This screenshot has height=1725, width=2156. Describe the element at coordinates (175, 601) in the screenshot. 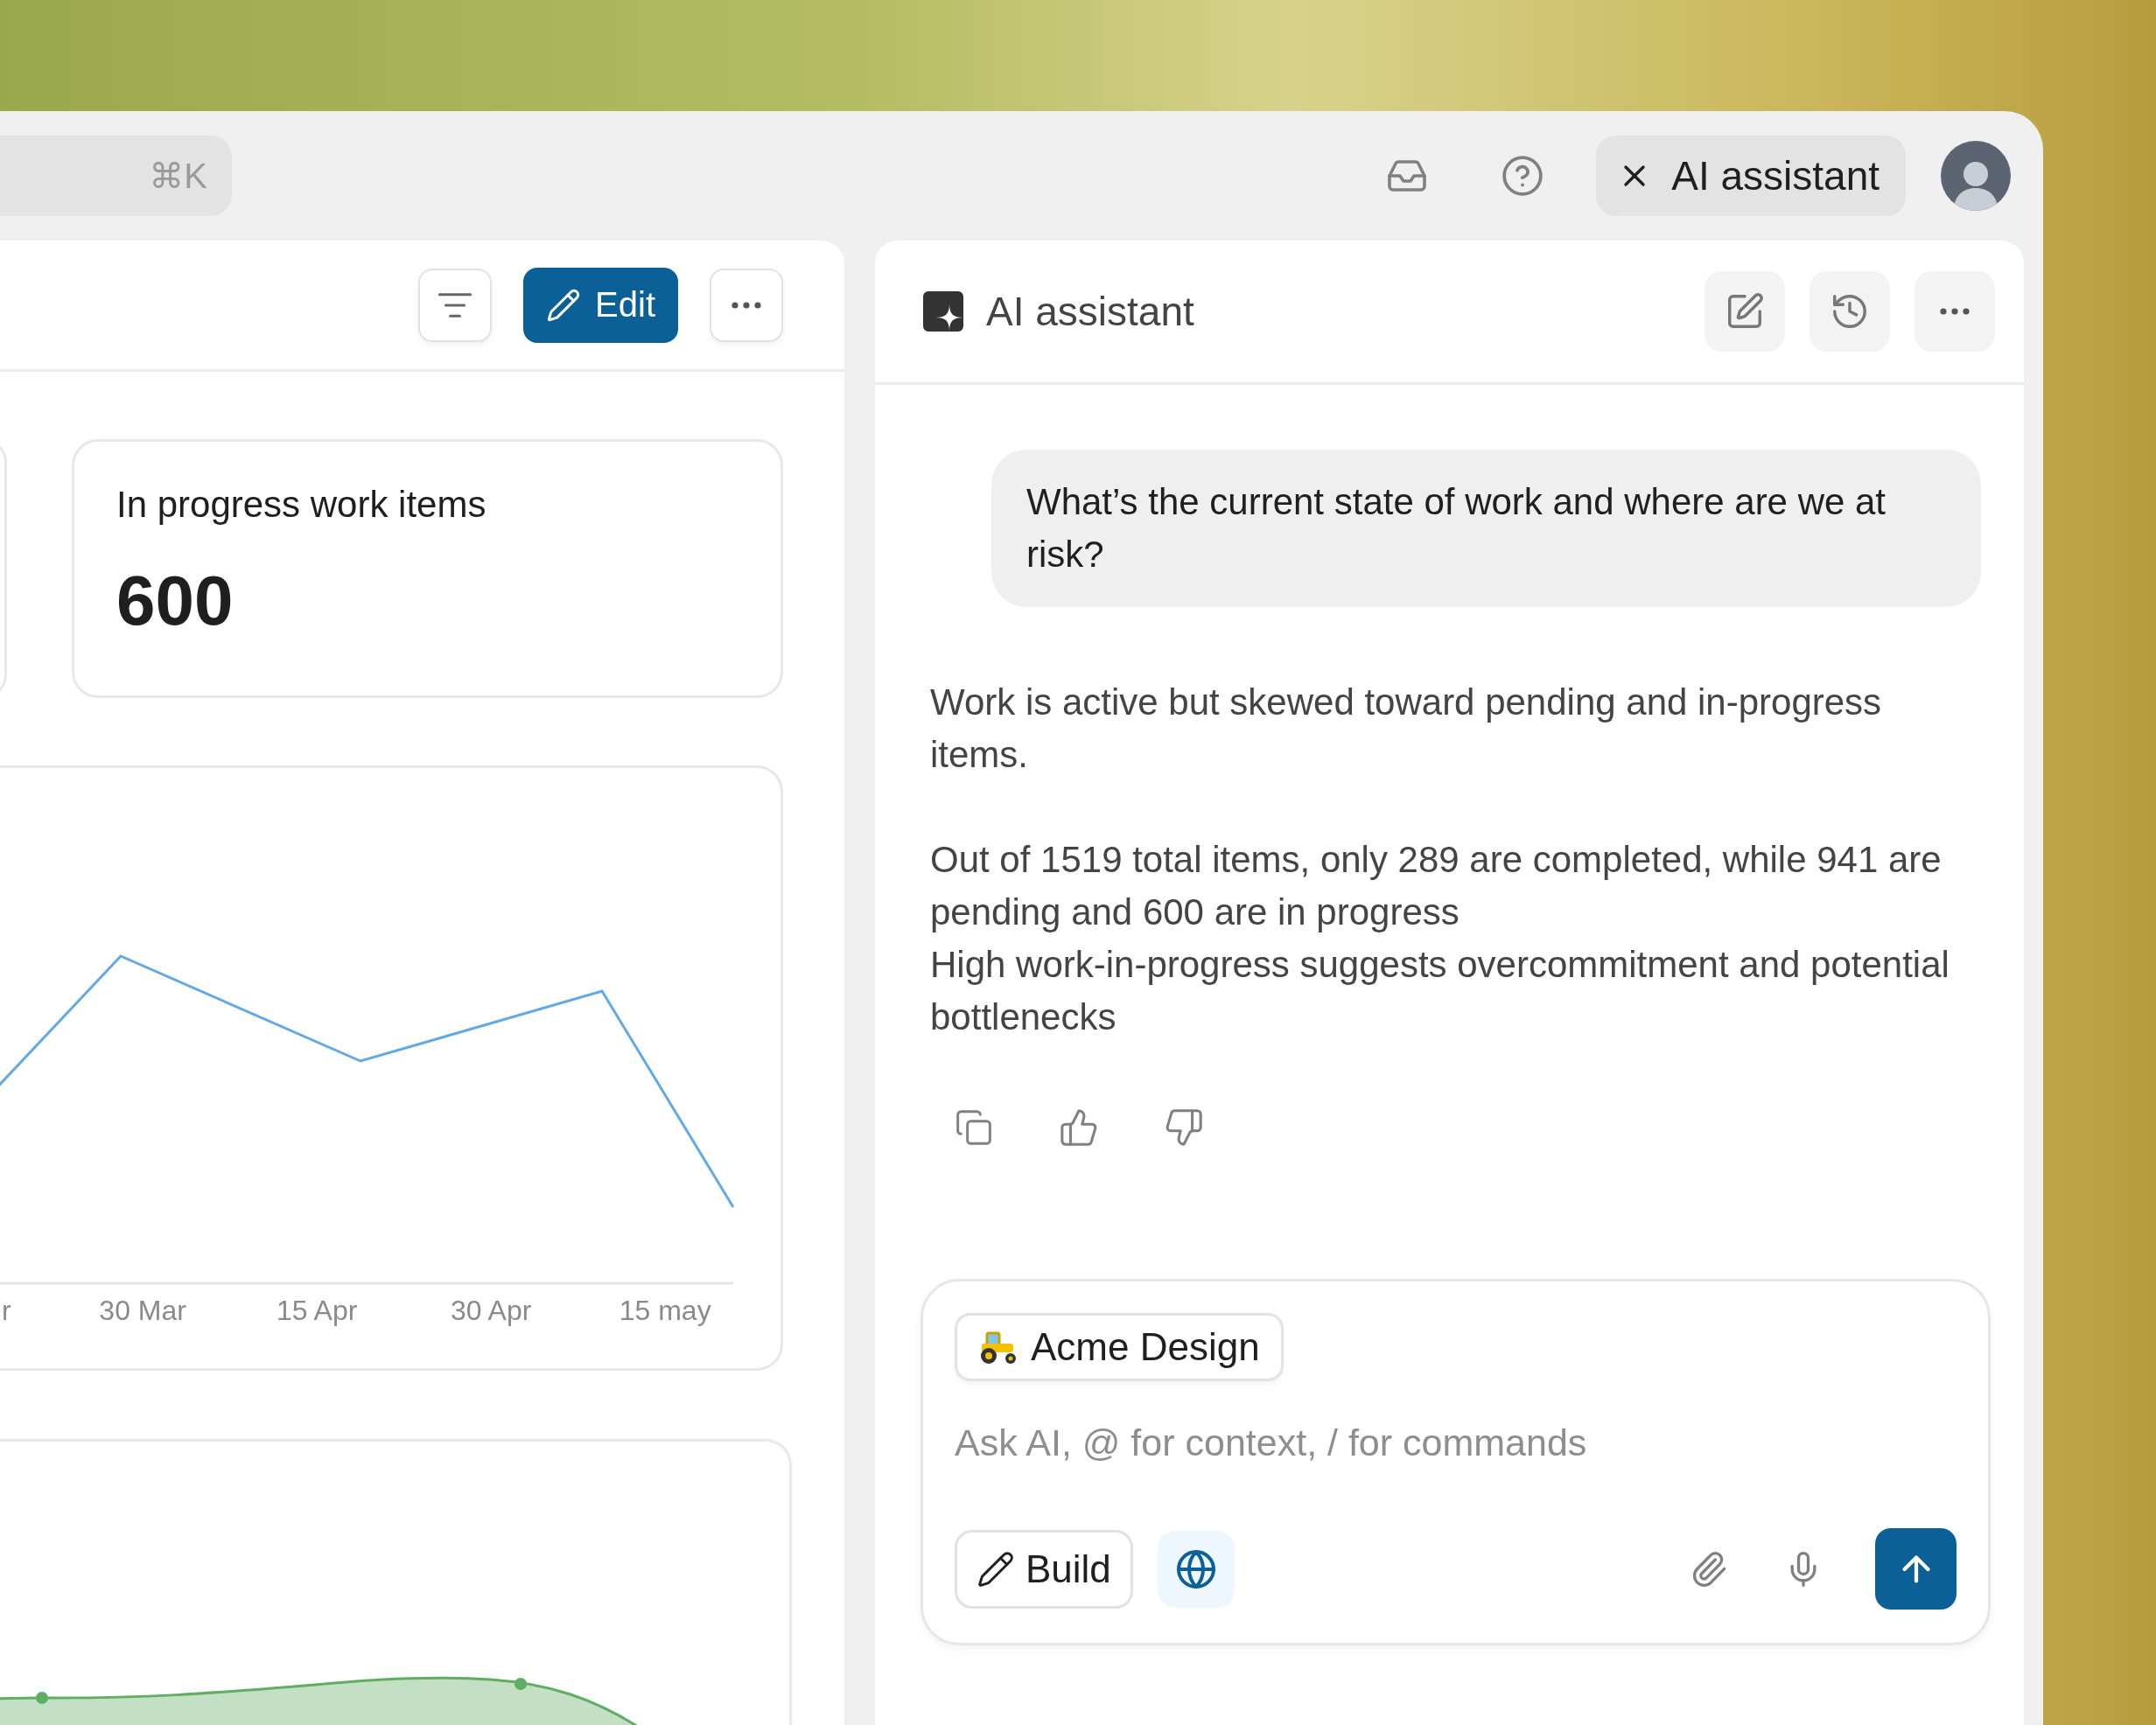

I see `stat-value: 600` at that location.